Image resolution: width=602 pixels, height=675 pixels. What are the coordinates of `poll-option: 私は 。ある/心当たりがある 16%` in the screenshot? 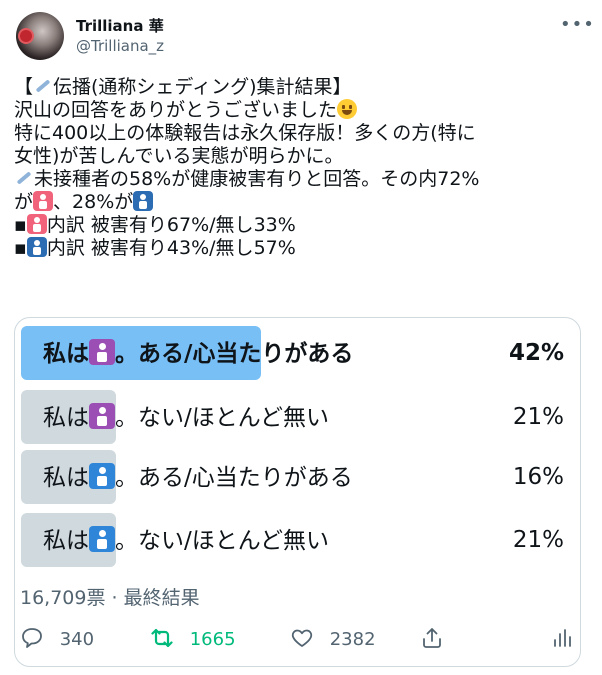 It's located at (297, 477).